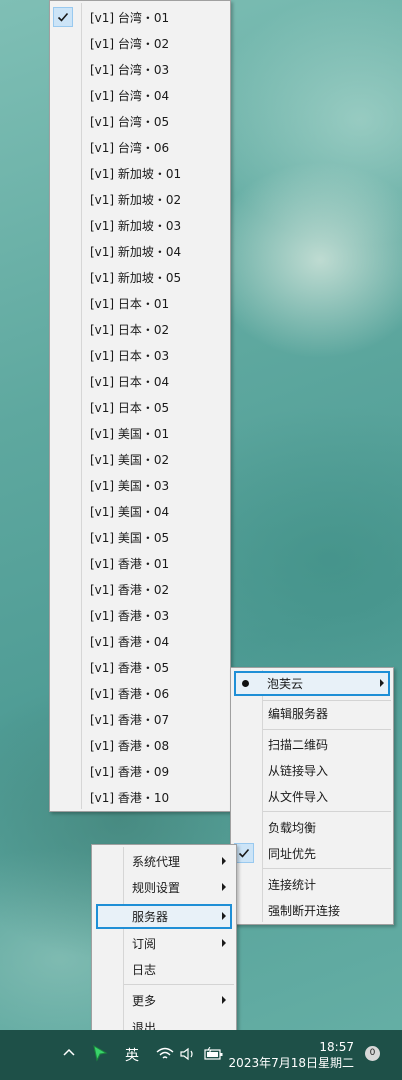  What do you see at coordinates (130, 17) in the screenshot?
I see `server-label: [v1] 台湾・01` at bounding box center [130, 17].